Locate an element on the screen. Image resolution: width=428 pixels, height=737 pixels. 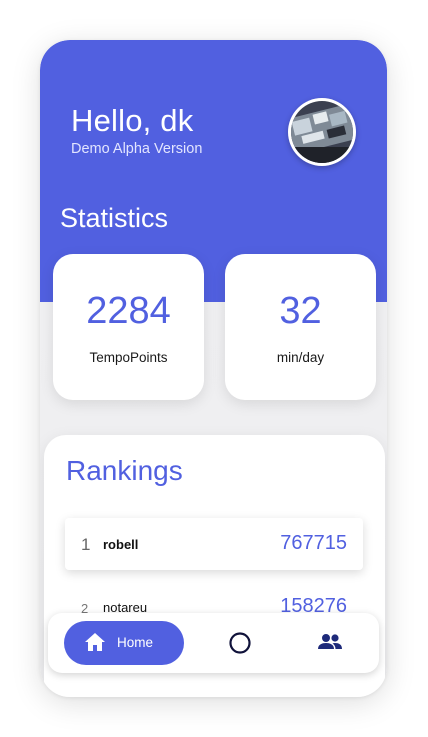
profile-photo-icon is located at coordinates (322, 132).